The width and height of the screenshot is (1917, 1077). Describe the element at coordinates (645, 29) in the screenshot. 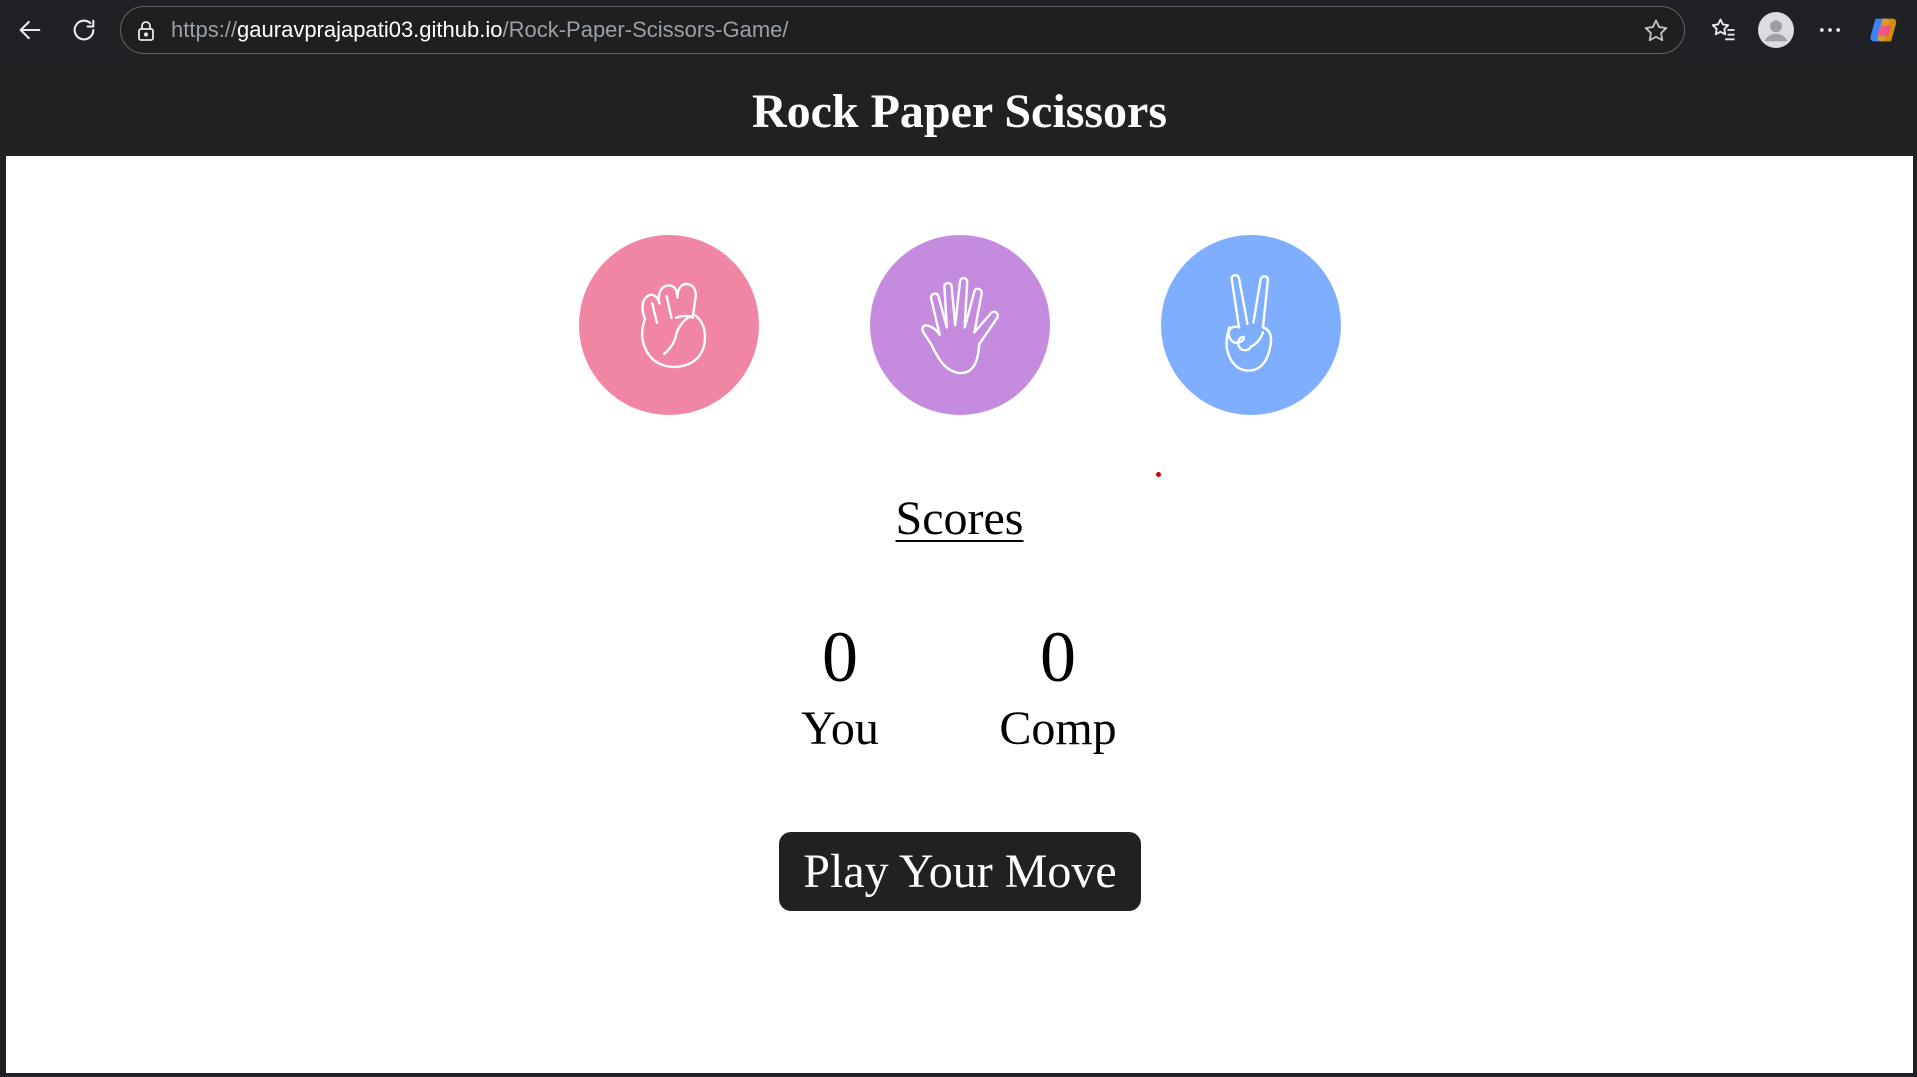

I see `url-path: /Rock-Paper-Scissors-Game/` at that location.